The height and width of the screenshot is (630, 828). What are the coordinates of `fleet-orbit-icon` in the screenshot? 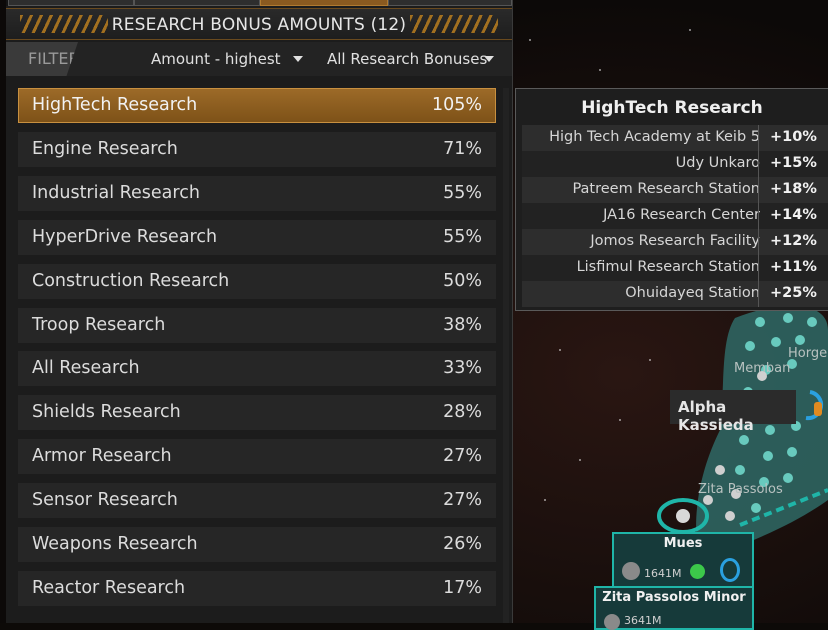 It's located at (814, 406).